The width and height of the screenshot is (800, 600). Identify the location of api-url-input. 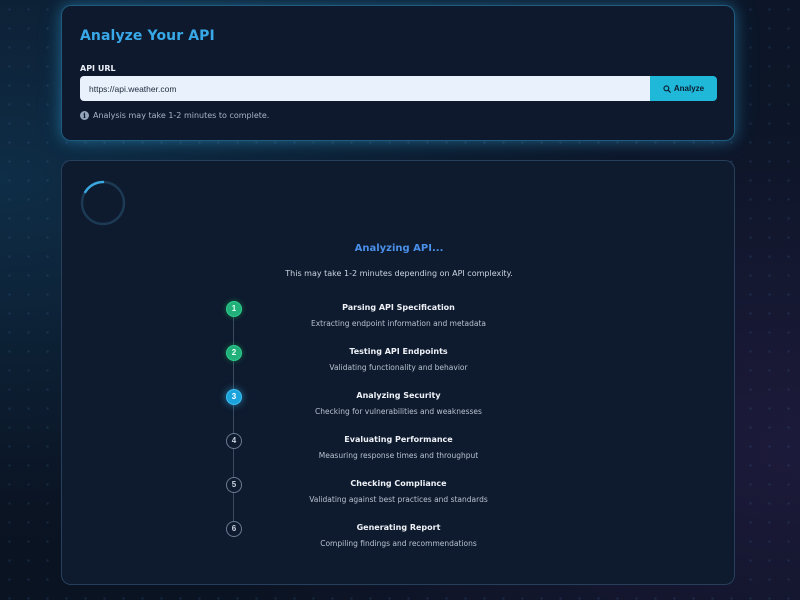
(365, 88).